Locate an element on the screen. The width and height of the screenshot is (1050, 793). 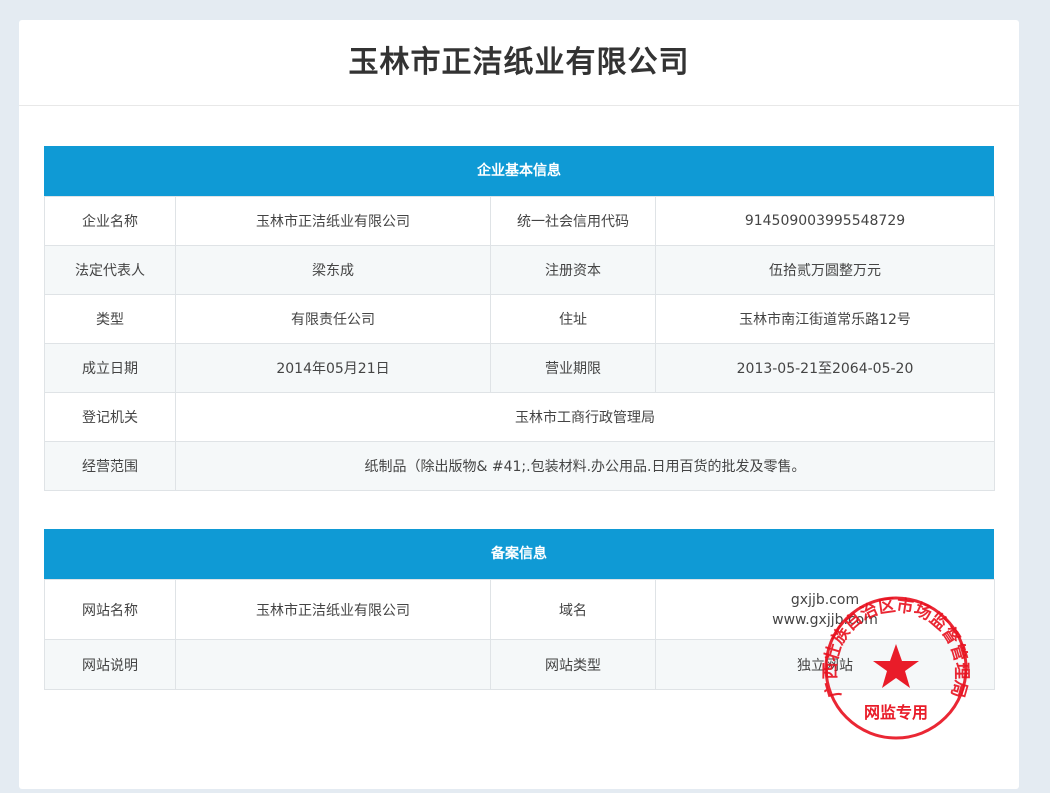
label-site-name: 网站名称 is located at coordinates (110, 609).